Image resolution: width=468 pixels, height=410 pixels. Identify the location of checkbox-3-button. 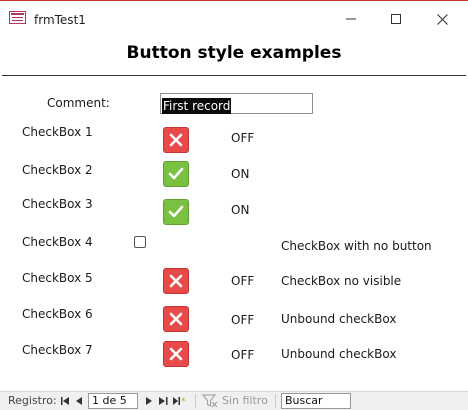
(176, 212).